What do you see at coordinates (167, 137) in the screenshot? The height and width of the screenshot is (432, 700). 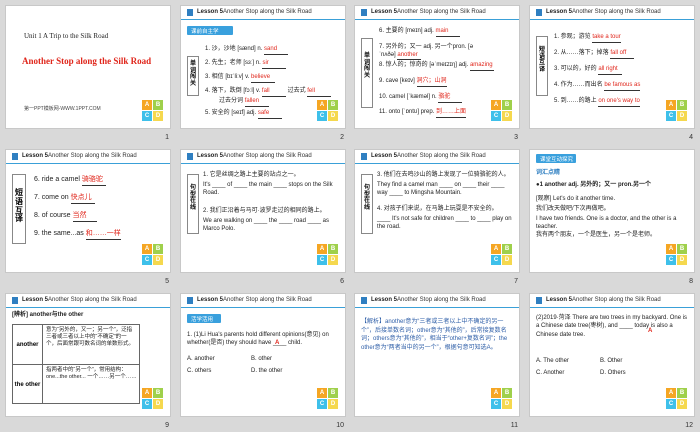 I see `slide-number: 1` at bounding box center [167, 137].